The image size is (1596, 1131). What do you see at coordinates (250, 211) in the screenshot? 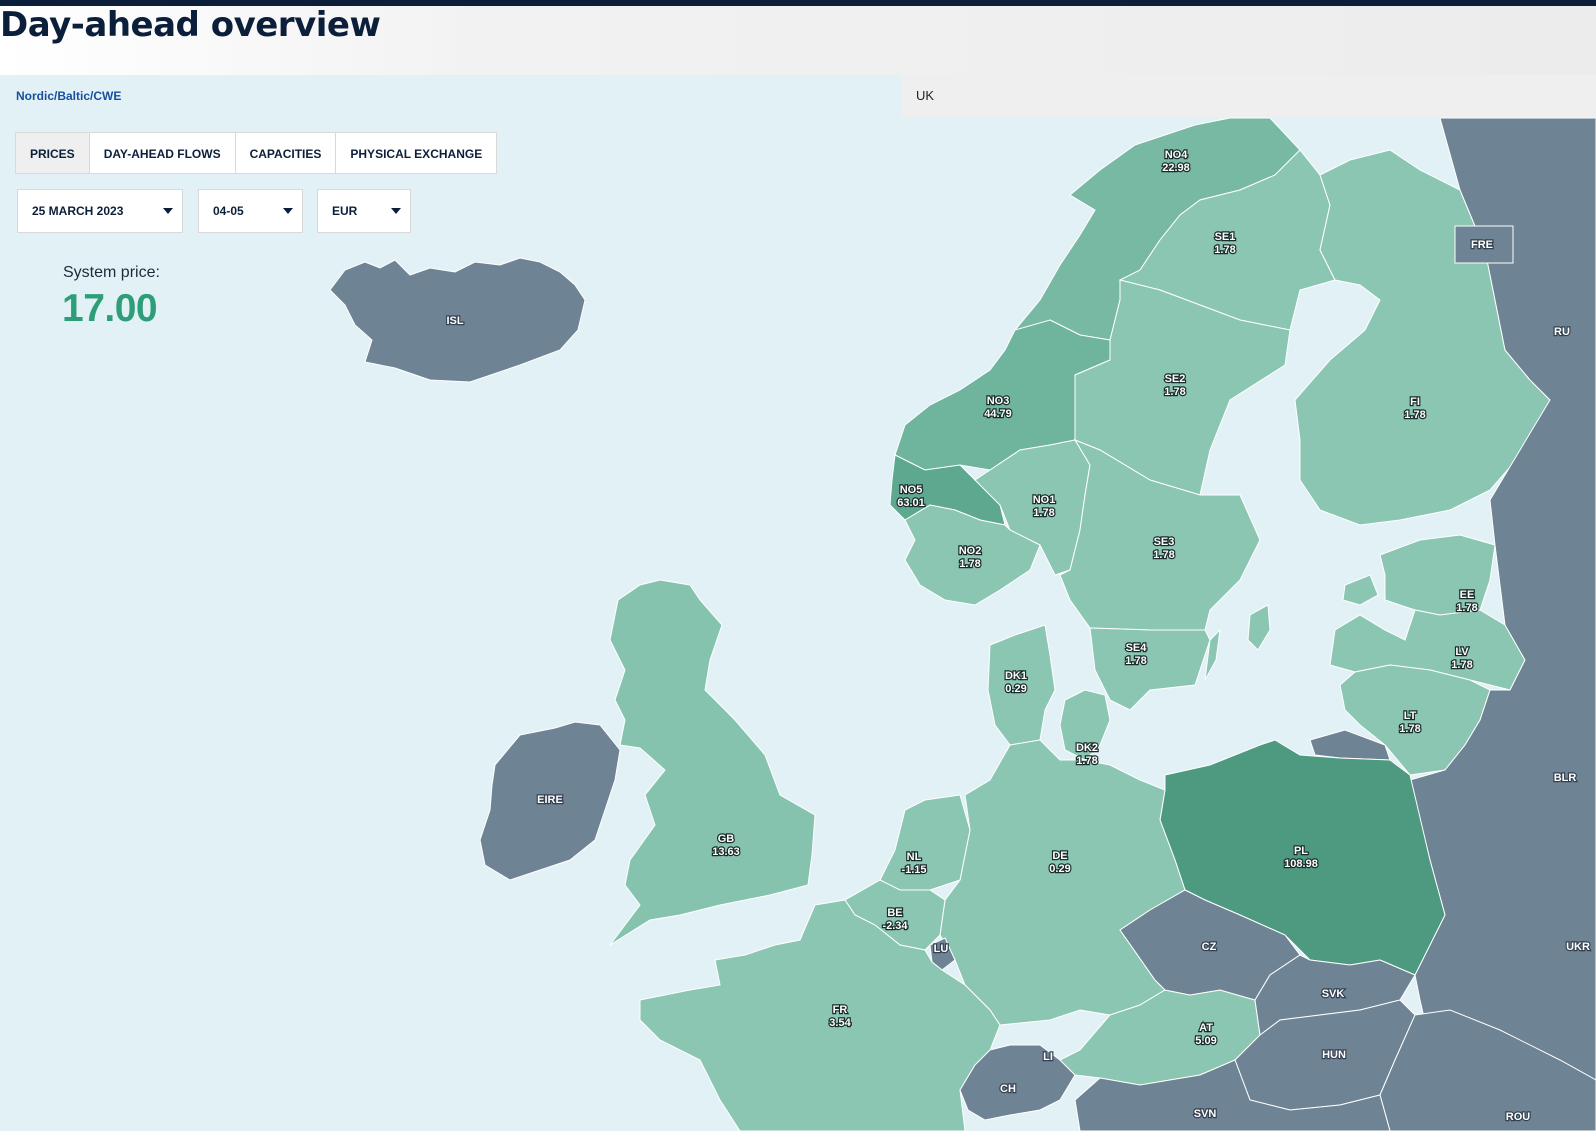
I see `hour-select: 04-05` at bounding box center [250, 211].